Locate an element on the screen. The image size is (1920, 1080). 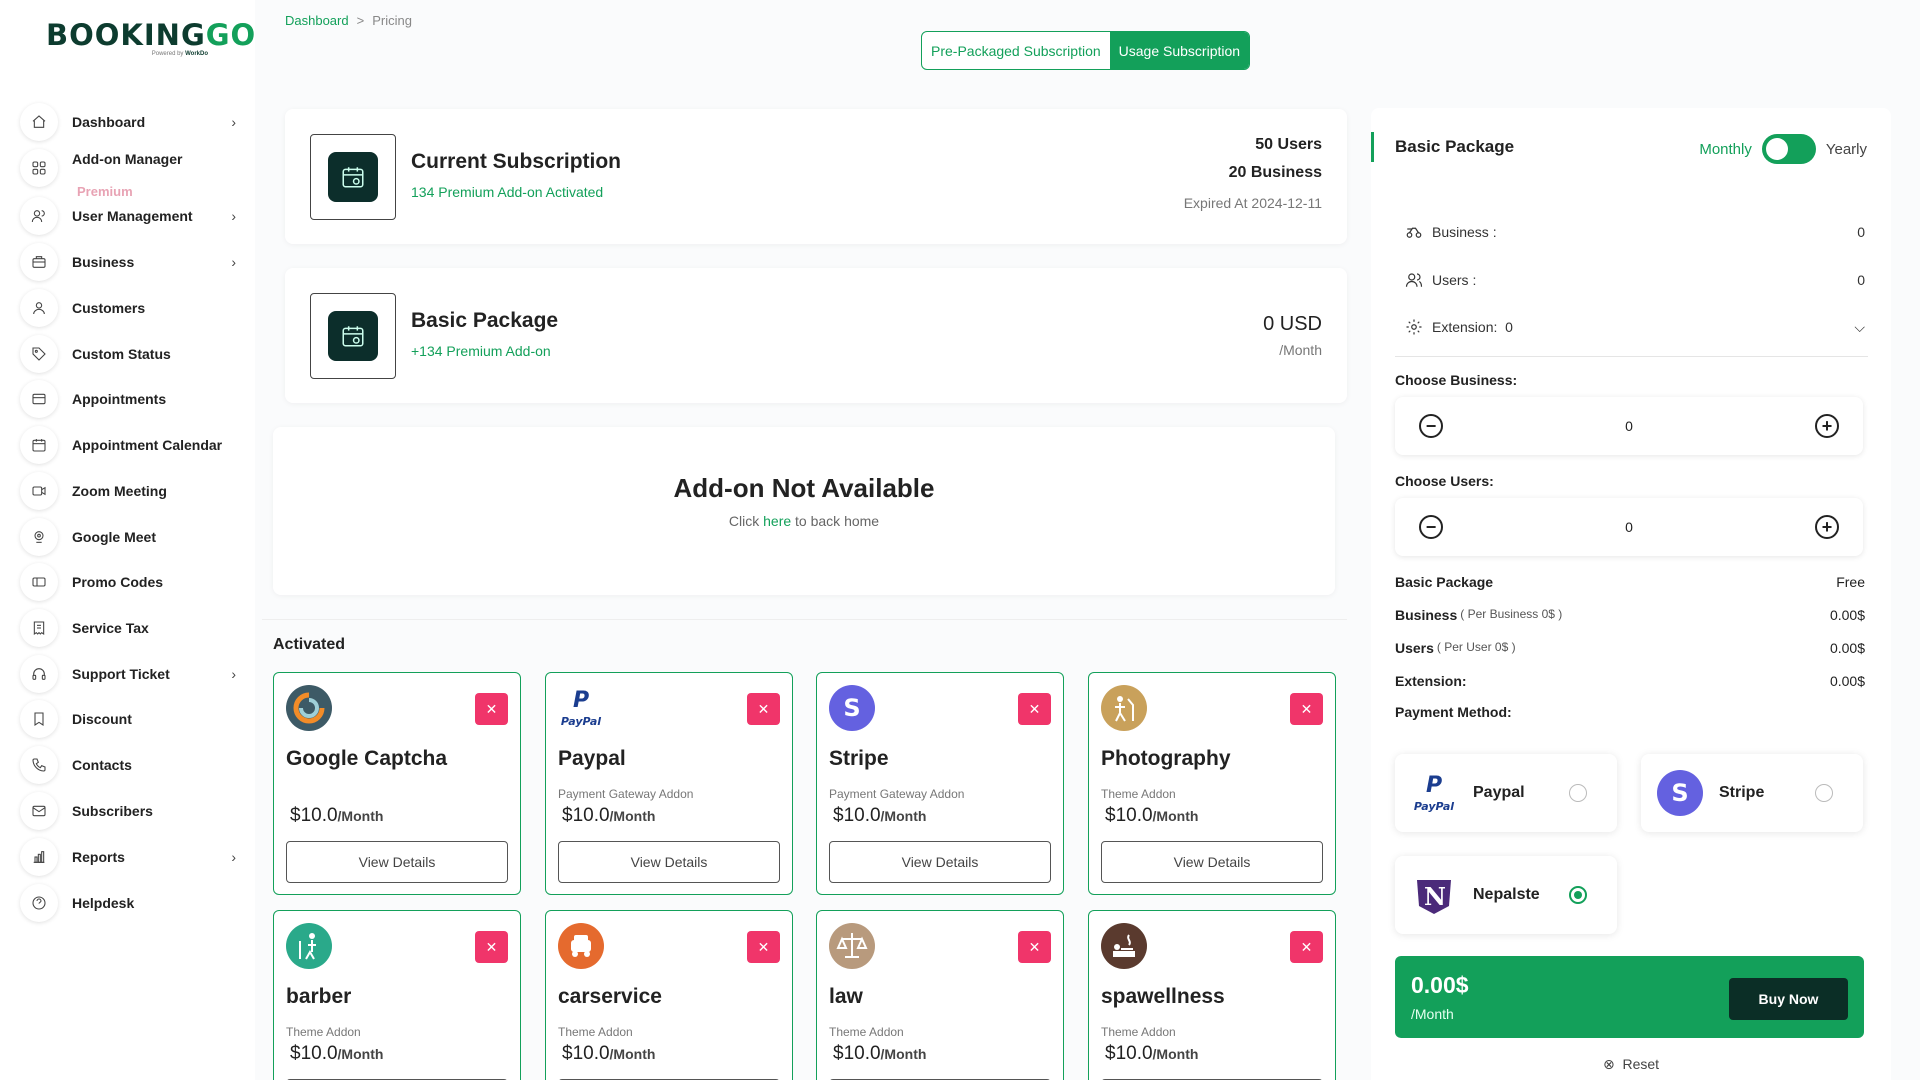
sidebar-item-label: User Management is located at coordinates (132, 216).